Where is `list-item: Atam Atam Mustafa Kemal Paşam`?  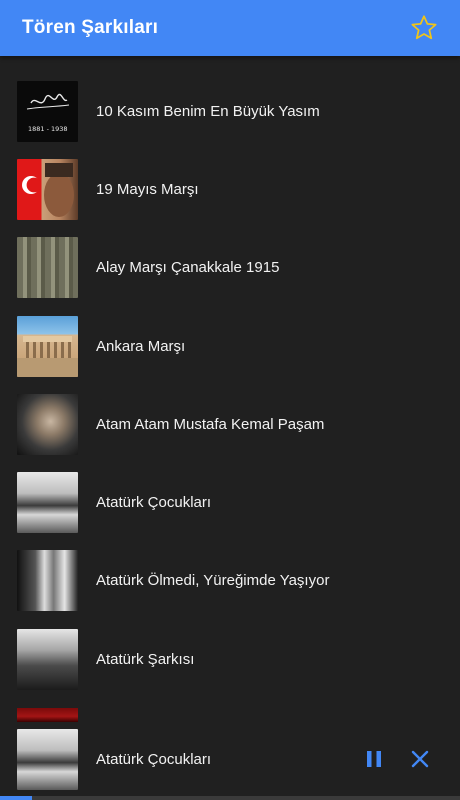
list-item: Atam Atam Mustafa Kemal Paşam is located at coordinates (230, 424).